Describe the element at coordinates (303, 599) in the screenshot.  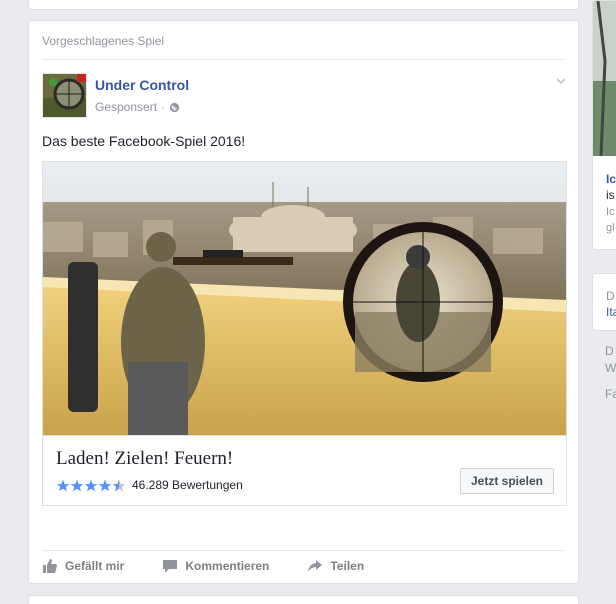
I see `next-post-card` at that location.